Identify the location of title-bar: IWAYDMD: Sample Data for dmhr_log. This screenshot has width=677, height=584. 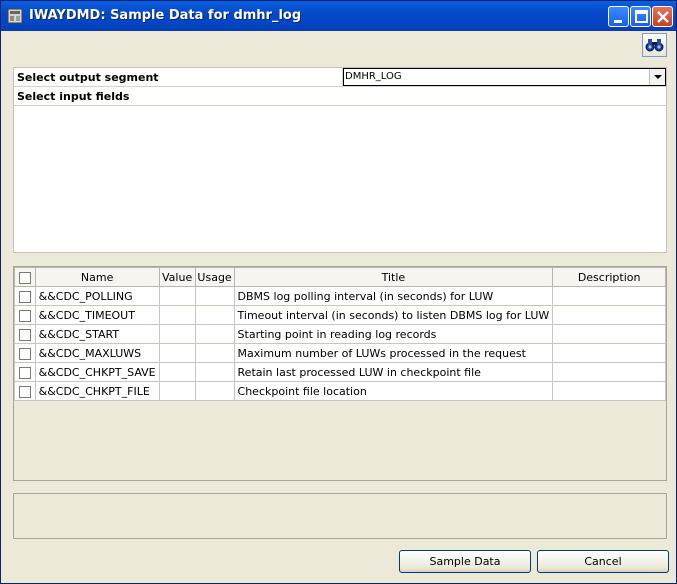
(338, 16).